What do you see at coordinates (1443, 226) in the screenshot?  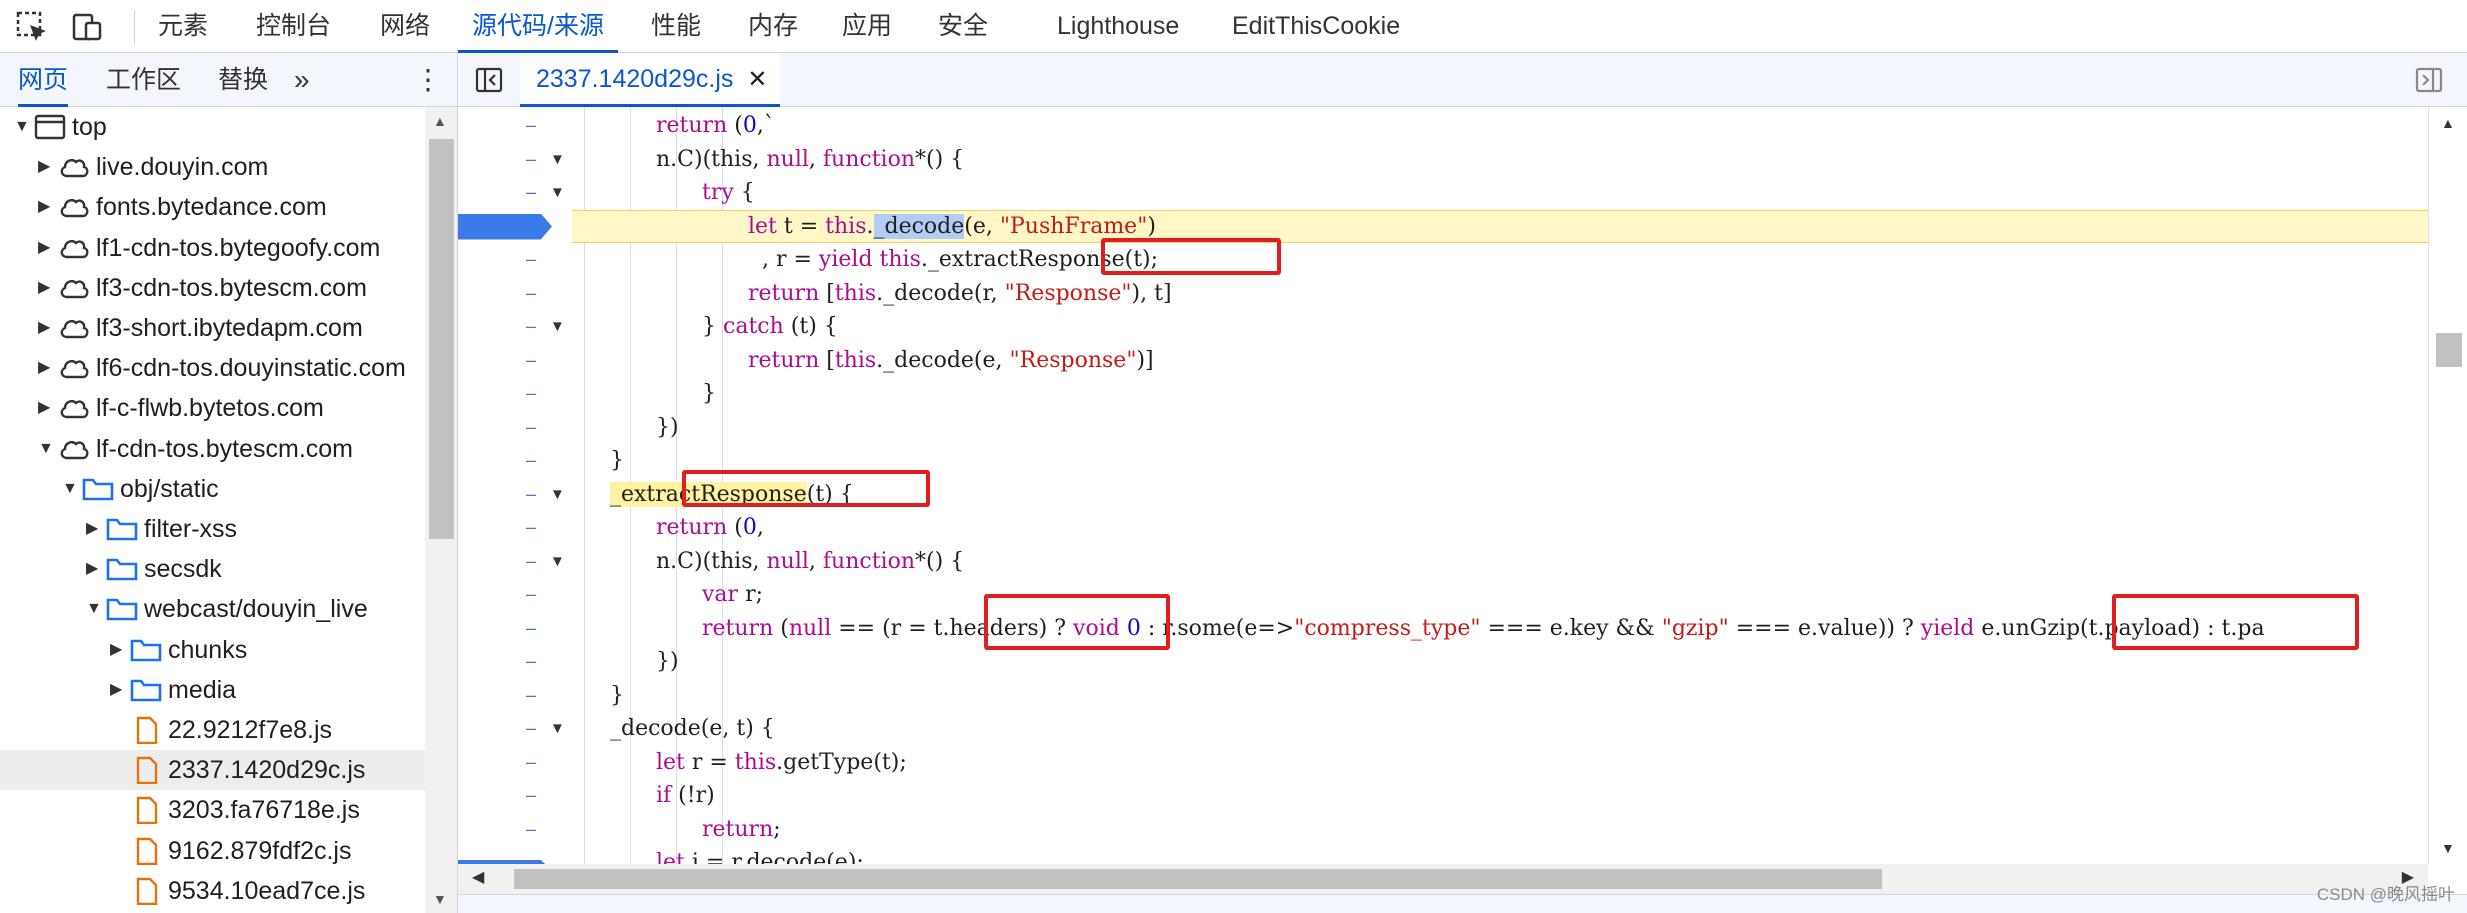 I see `code-line: let t = this._decode(e, "PushFrame")` at bounding box center [1443, 226].